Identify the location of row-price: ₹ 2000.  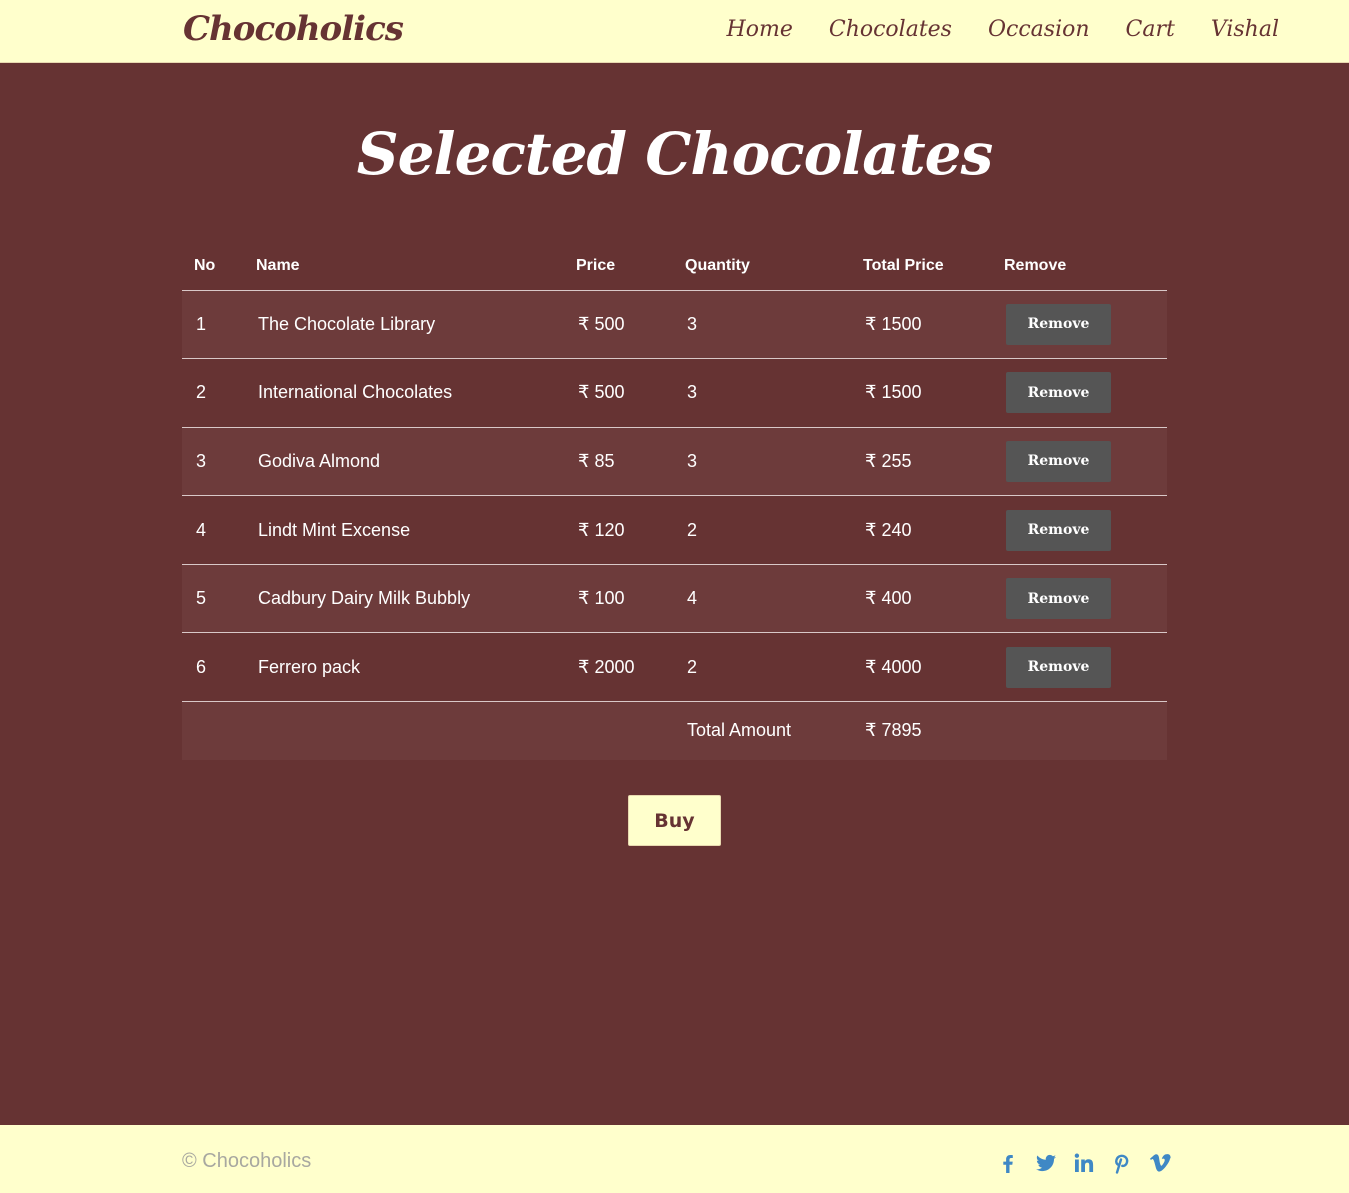
(618, 667).